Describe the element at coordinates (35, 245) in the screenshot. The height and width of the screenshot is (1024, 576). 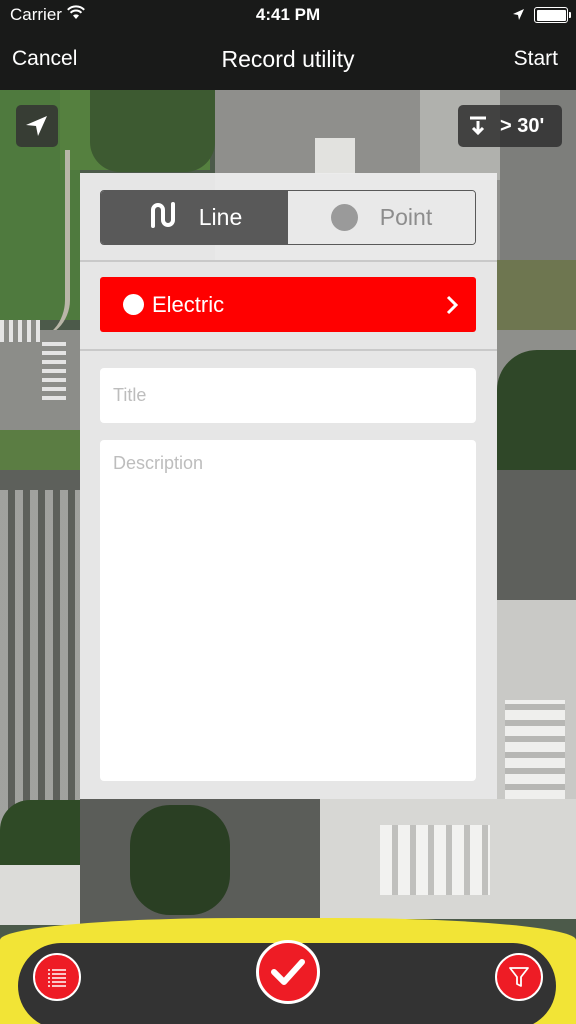
I see `map-path` at that location.